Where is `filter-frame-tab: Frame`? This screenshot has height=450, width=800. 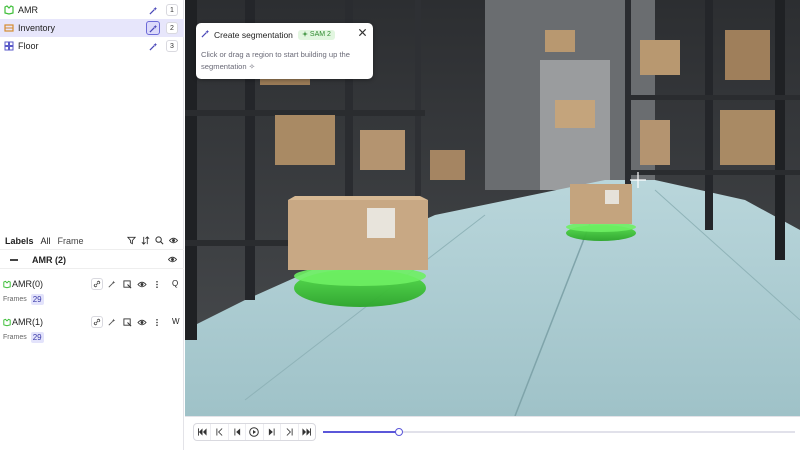
filter-frame-tab: Frame is located at coordinates (71, 241).